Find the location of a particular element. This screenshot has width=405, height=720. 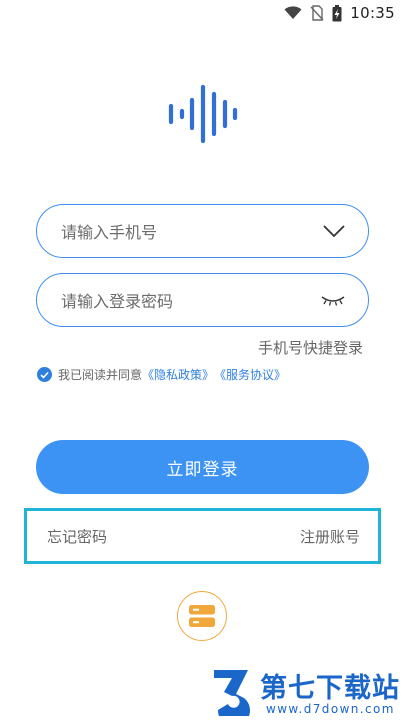

agreement-checkbox is located at coordinates (44, 374).